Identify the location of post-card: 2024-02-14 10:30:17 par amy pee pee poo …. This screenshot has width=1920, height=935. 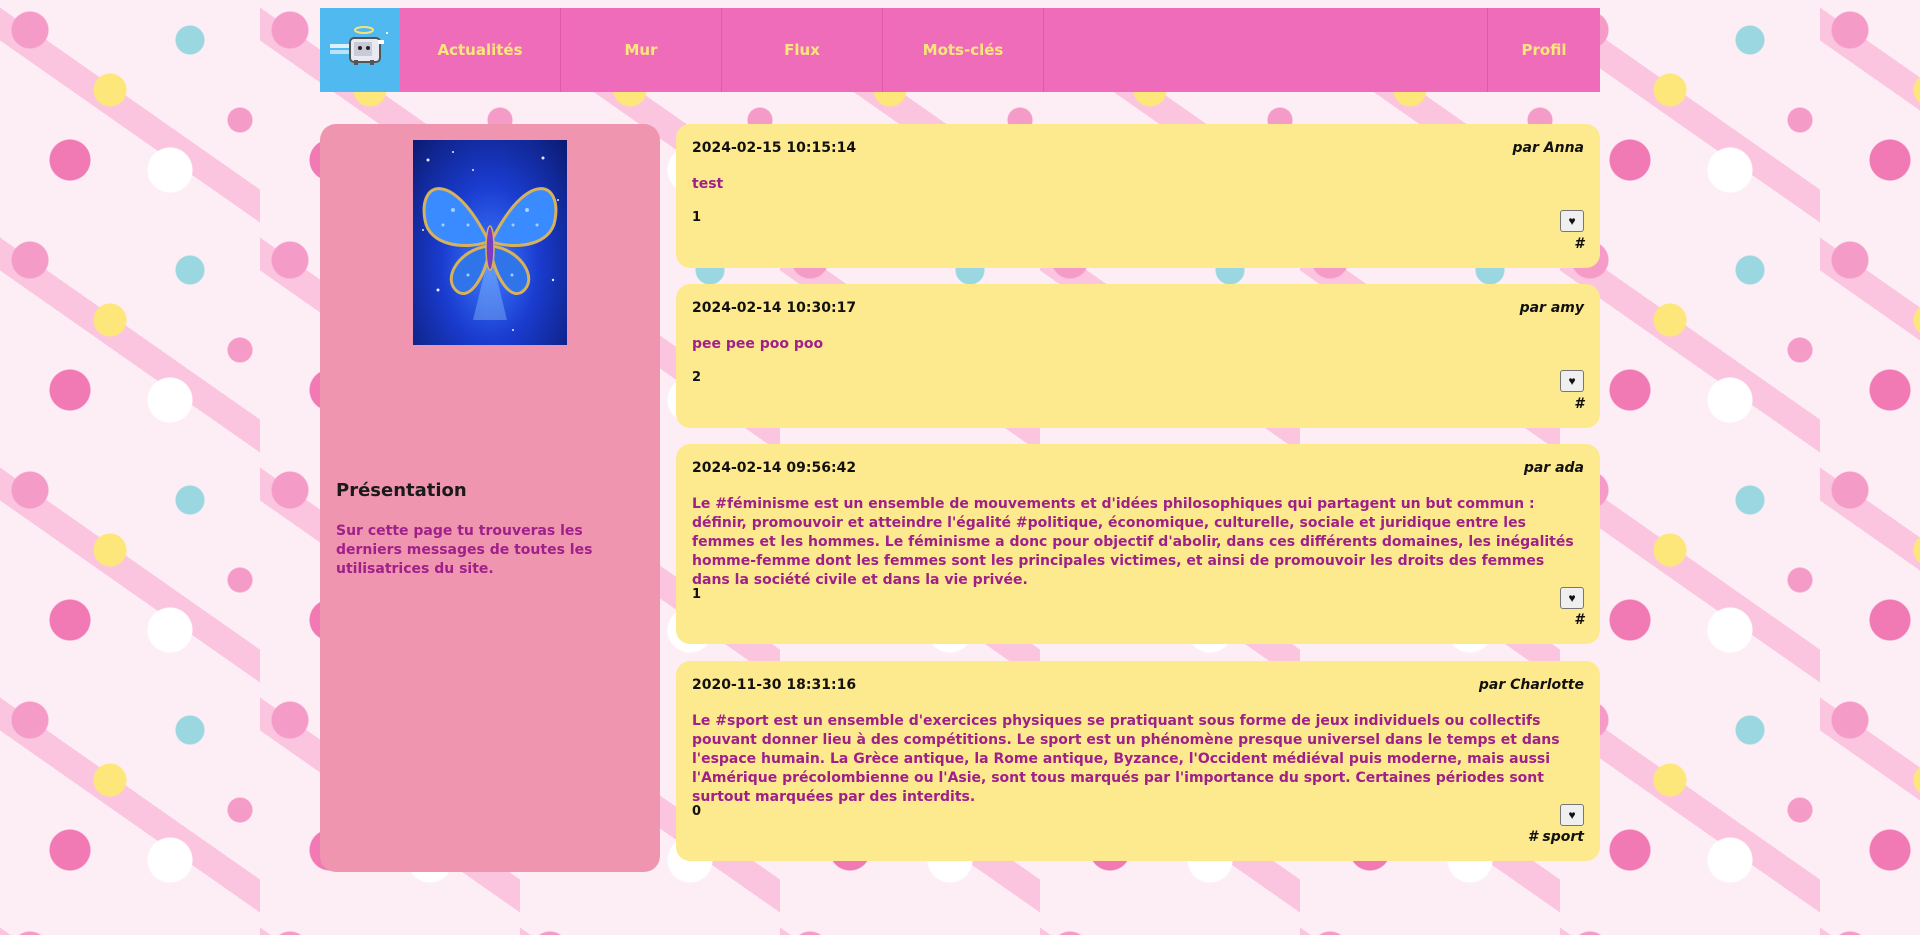
(1138, 356).